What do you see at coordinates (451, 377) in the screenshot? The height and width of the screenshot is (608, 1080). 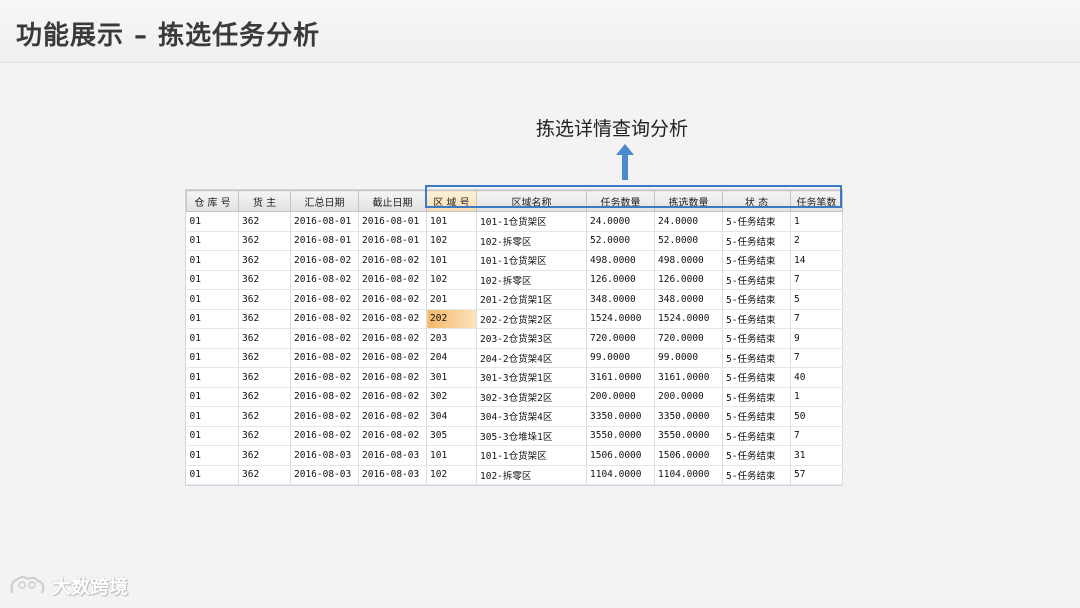 I see `table-cell: 301` at bounding box center [451, 377].